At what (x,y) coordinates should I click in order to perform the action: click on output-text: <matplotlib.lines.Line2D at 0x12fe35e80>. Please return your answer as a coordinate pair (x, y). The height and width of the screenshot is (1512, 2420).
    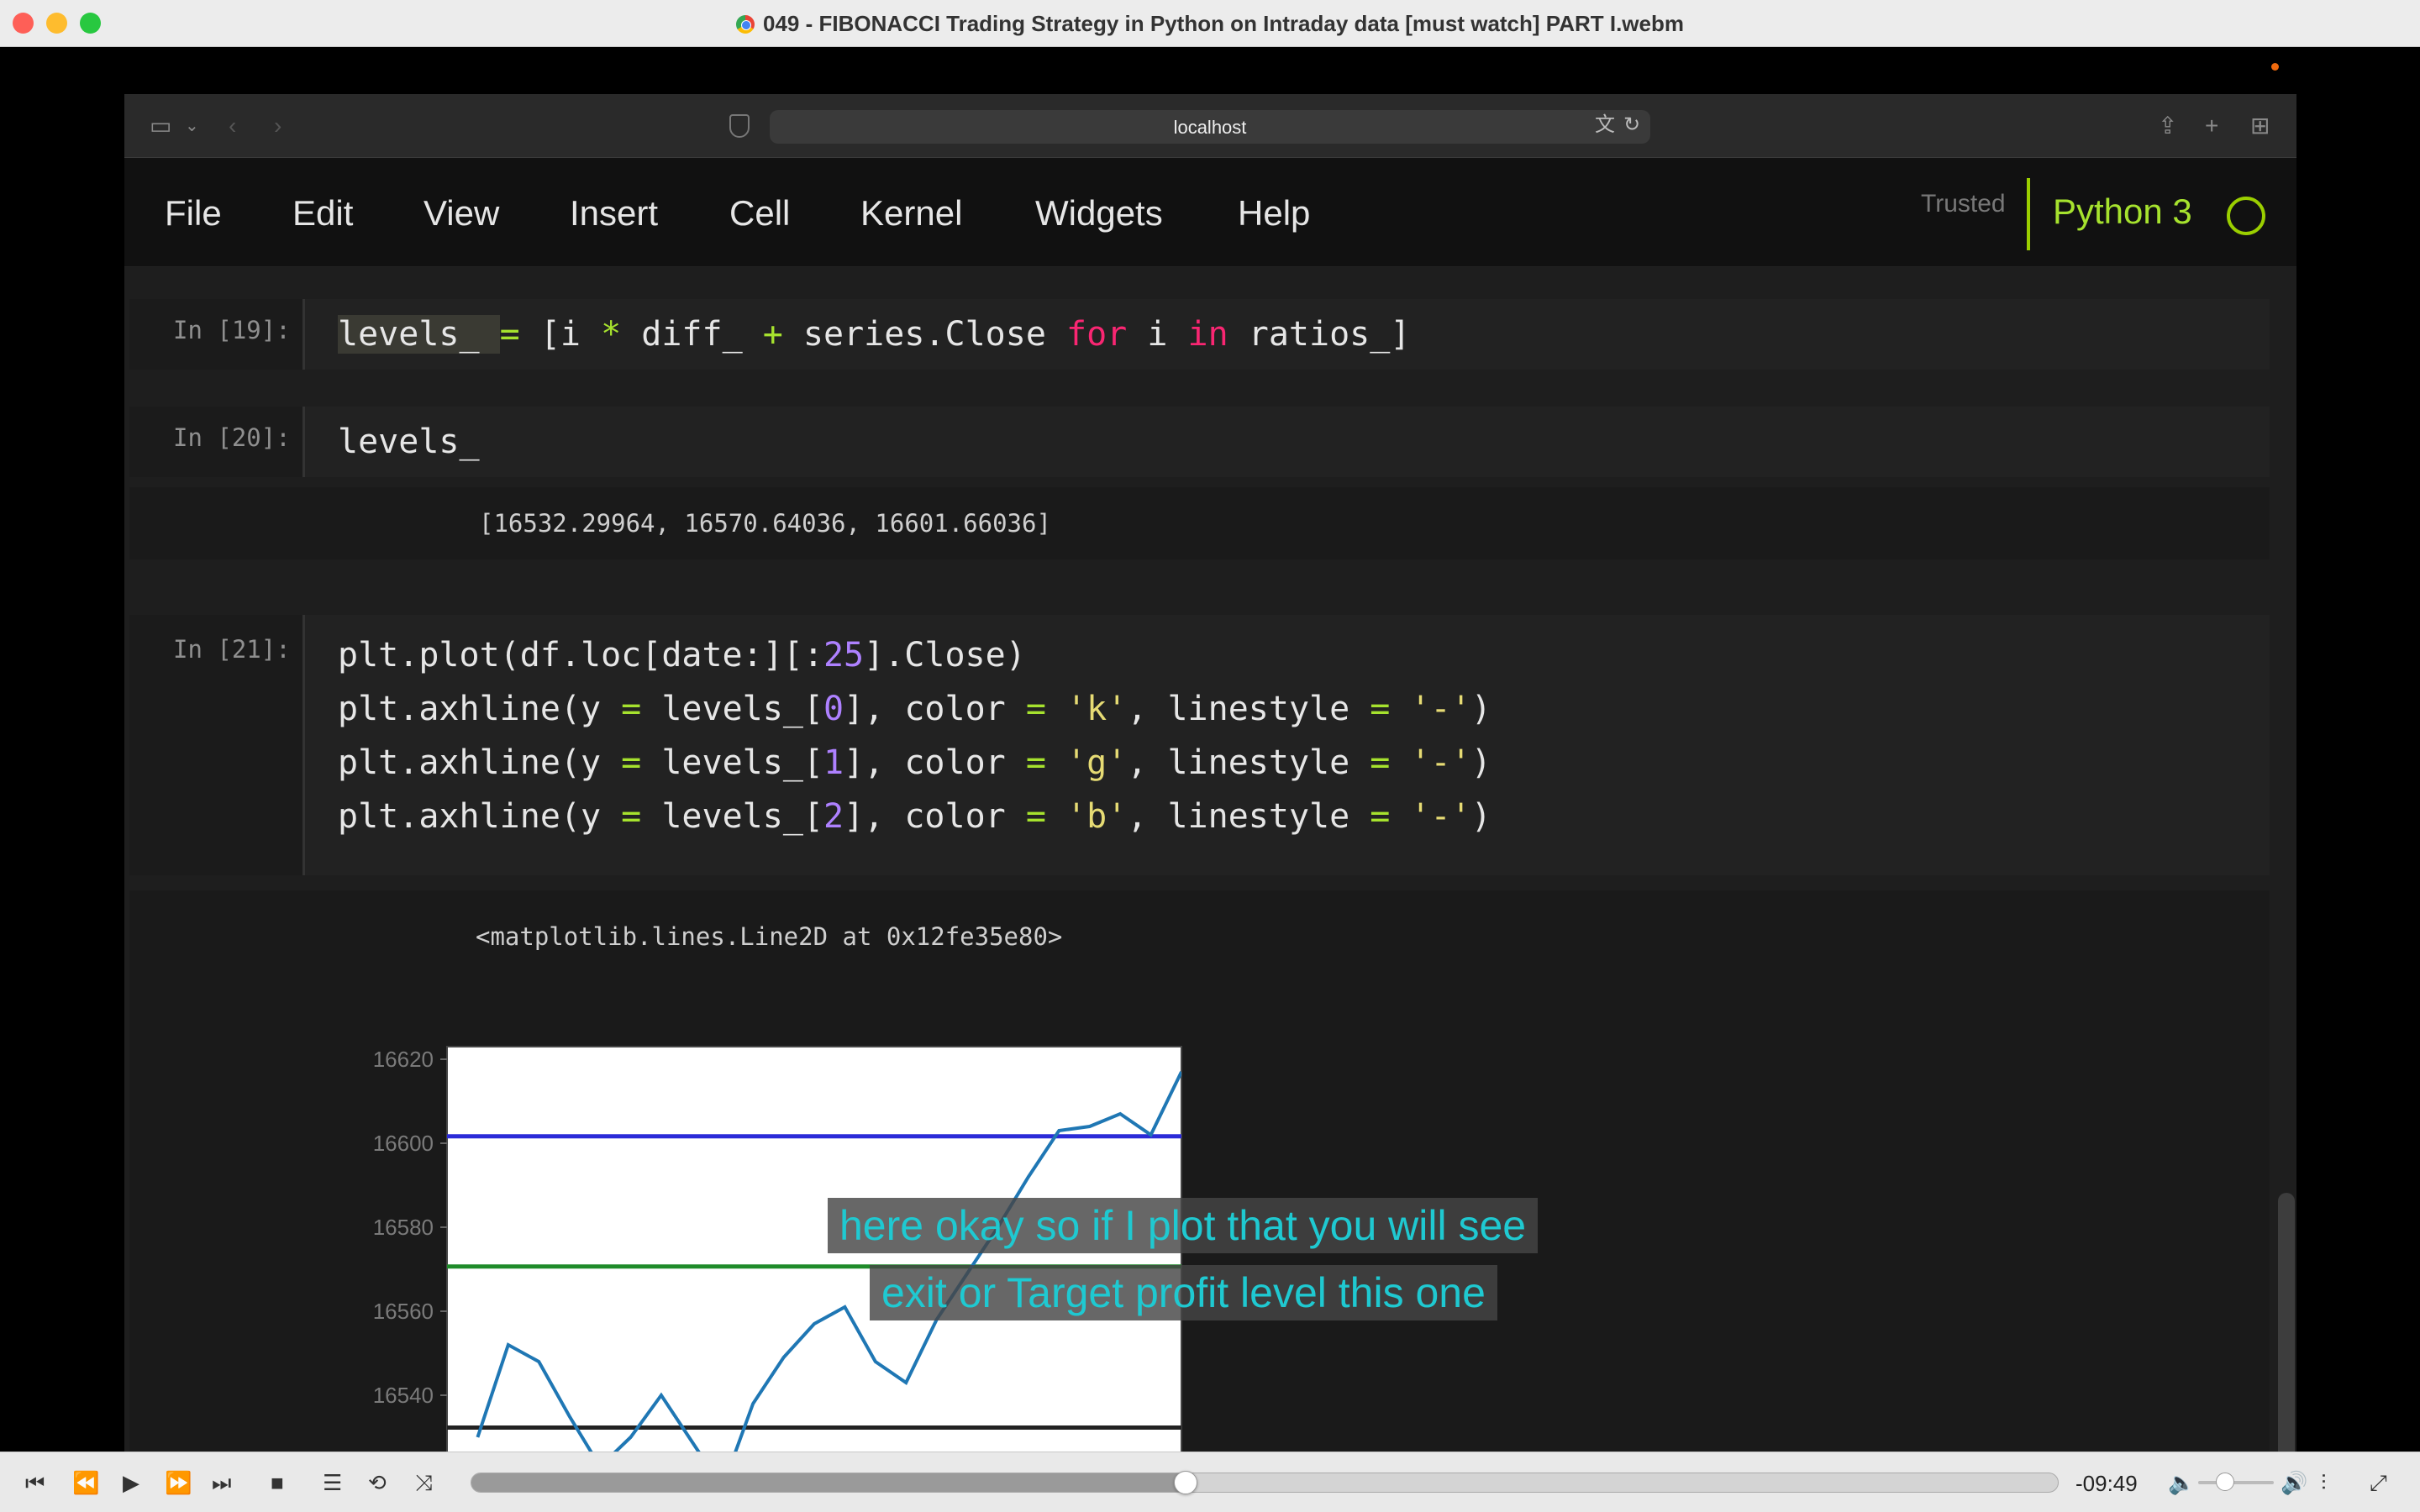
    Looking at the image, I should click on (769, 936).